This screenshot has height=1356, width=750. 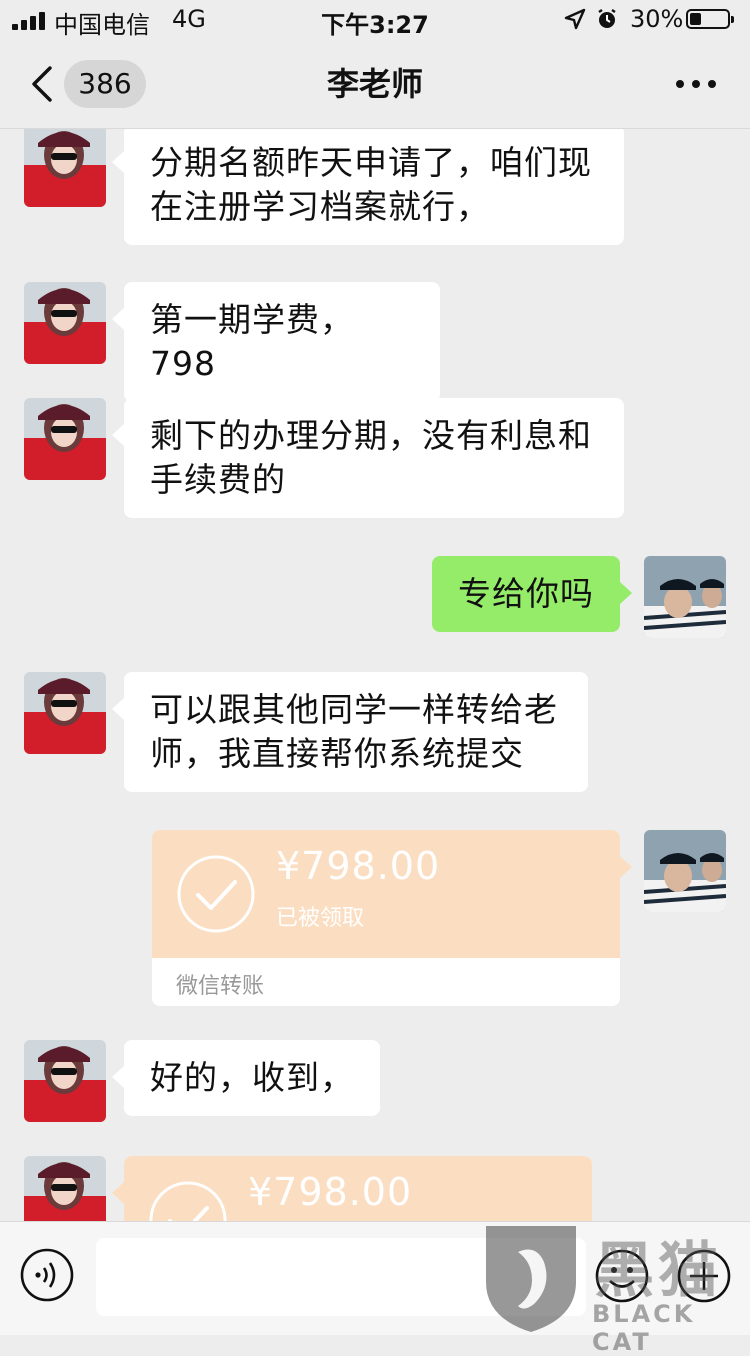 I want to click on transfer-card-footer: 微信转账, so click(x=386, y=982).